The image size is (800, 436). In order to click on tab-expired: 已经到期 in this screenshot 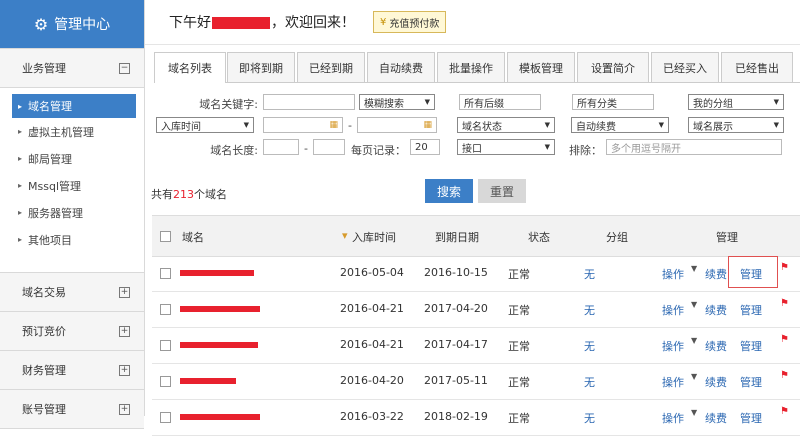, I will do `click(331, 67)`.